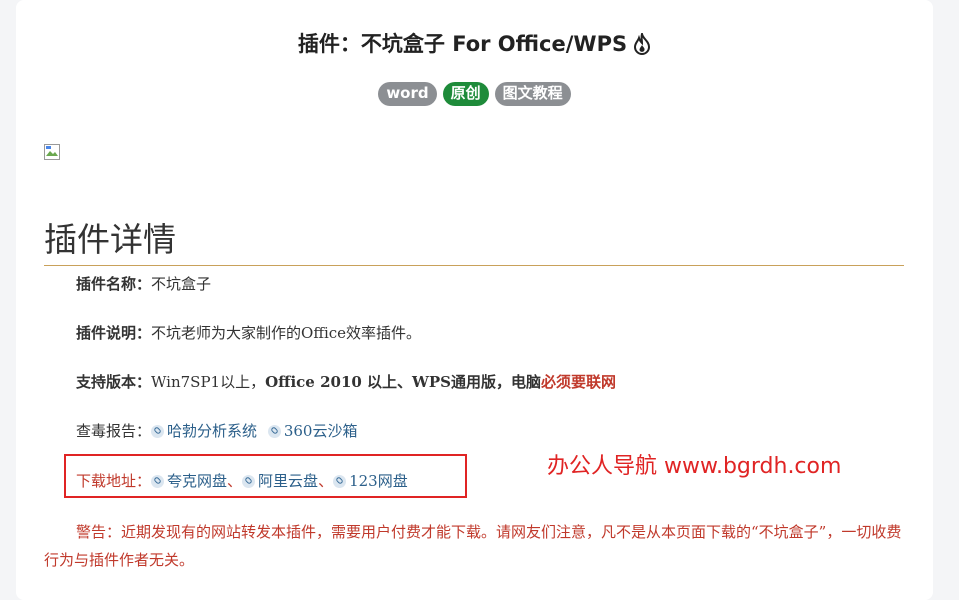 The image size is (959, 600). Describe the element at coordinates (579, 382) in the screenshot. I see `version-red: 必须要联网` at that location.